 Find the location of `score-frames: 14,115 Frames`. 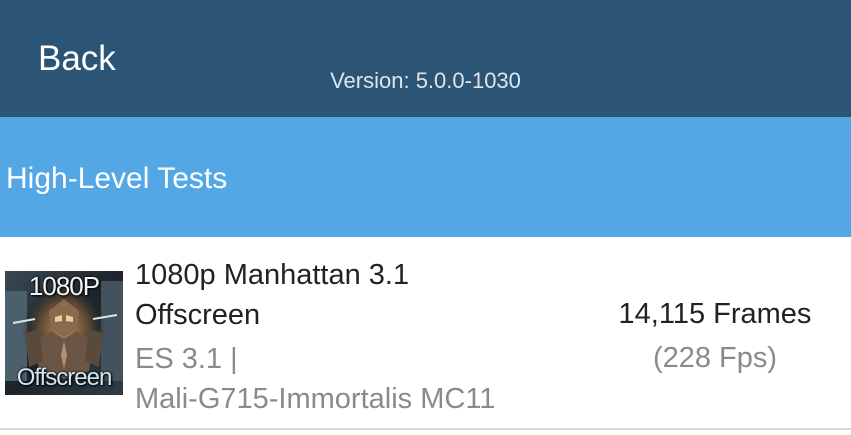

score-frames: 14,115 Frames is located at coordinates (715, 314).